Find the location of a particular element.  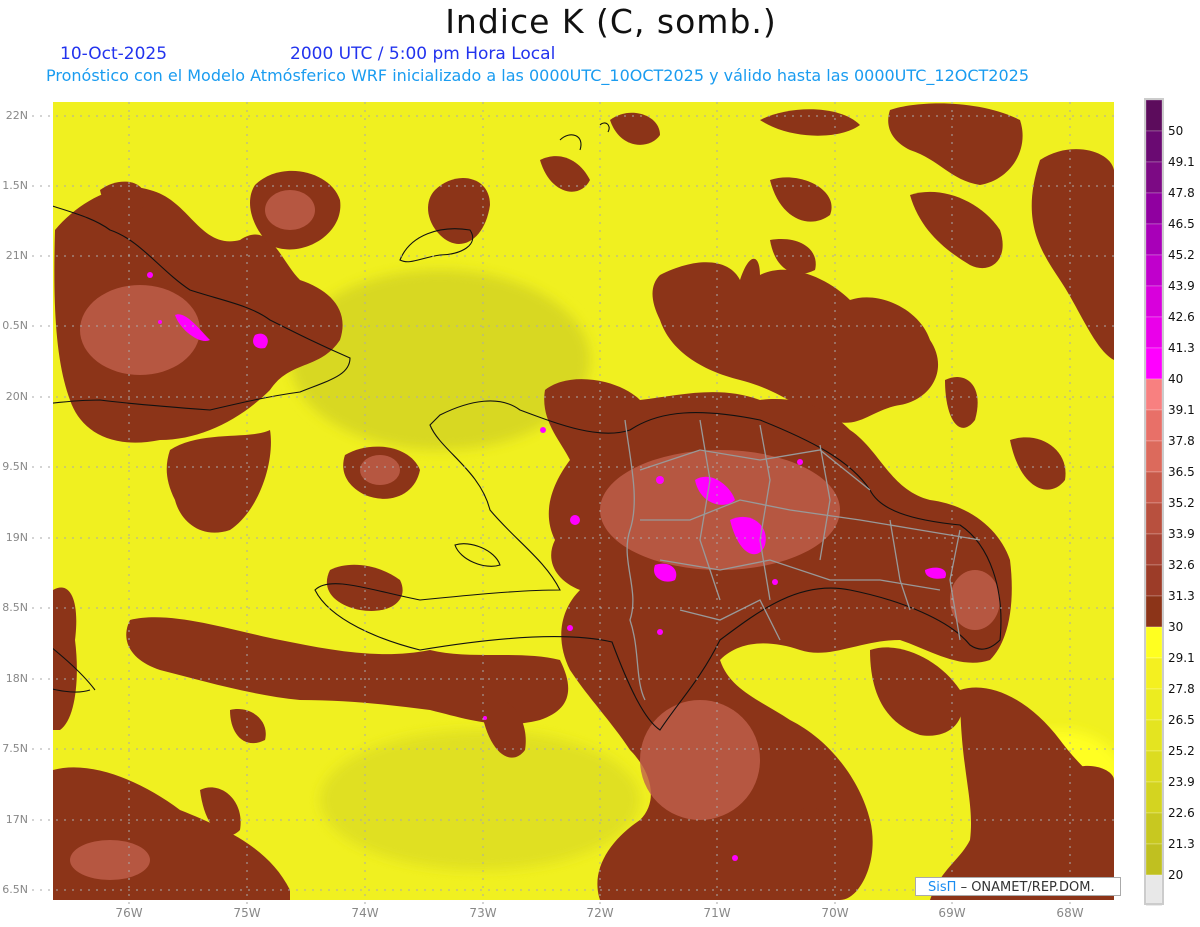

lon-label: 71W is located at coordinates (717, 913).